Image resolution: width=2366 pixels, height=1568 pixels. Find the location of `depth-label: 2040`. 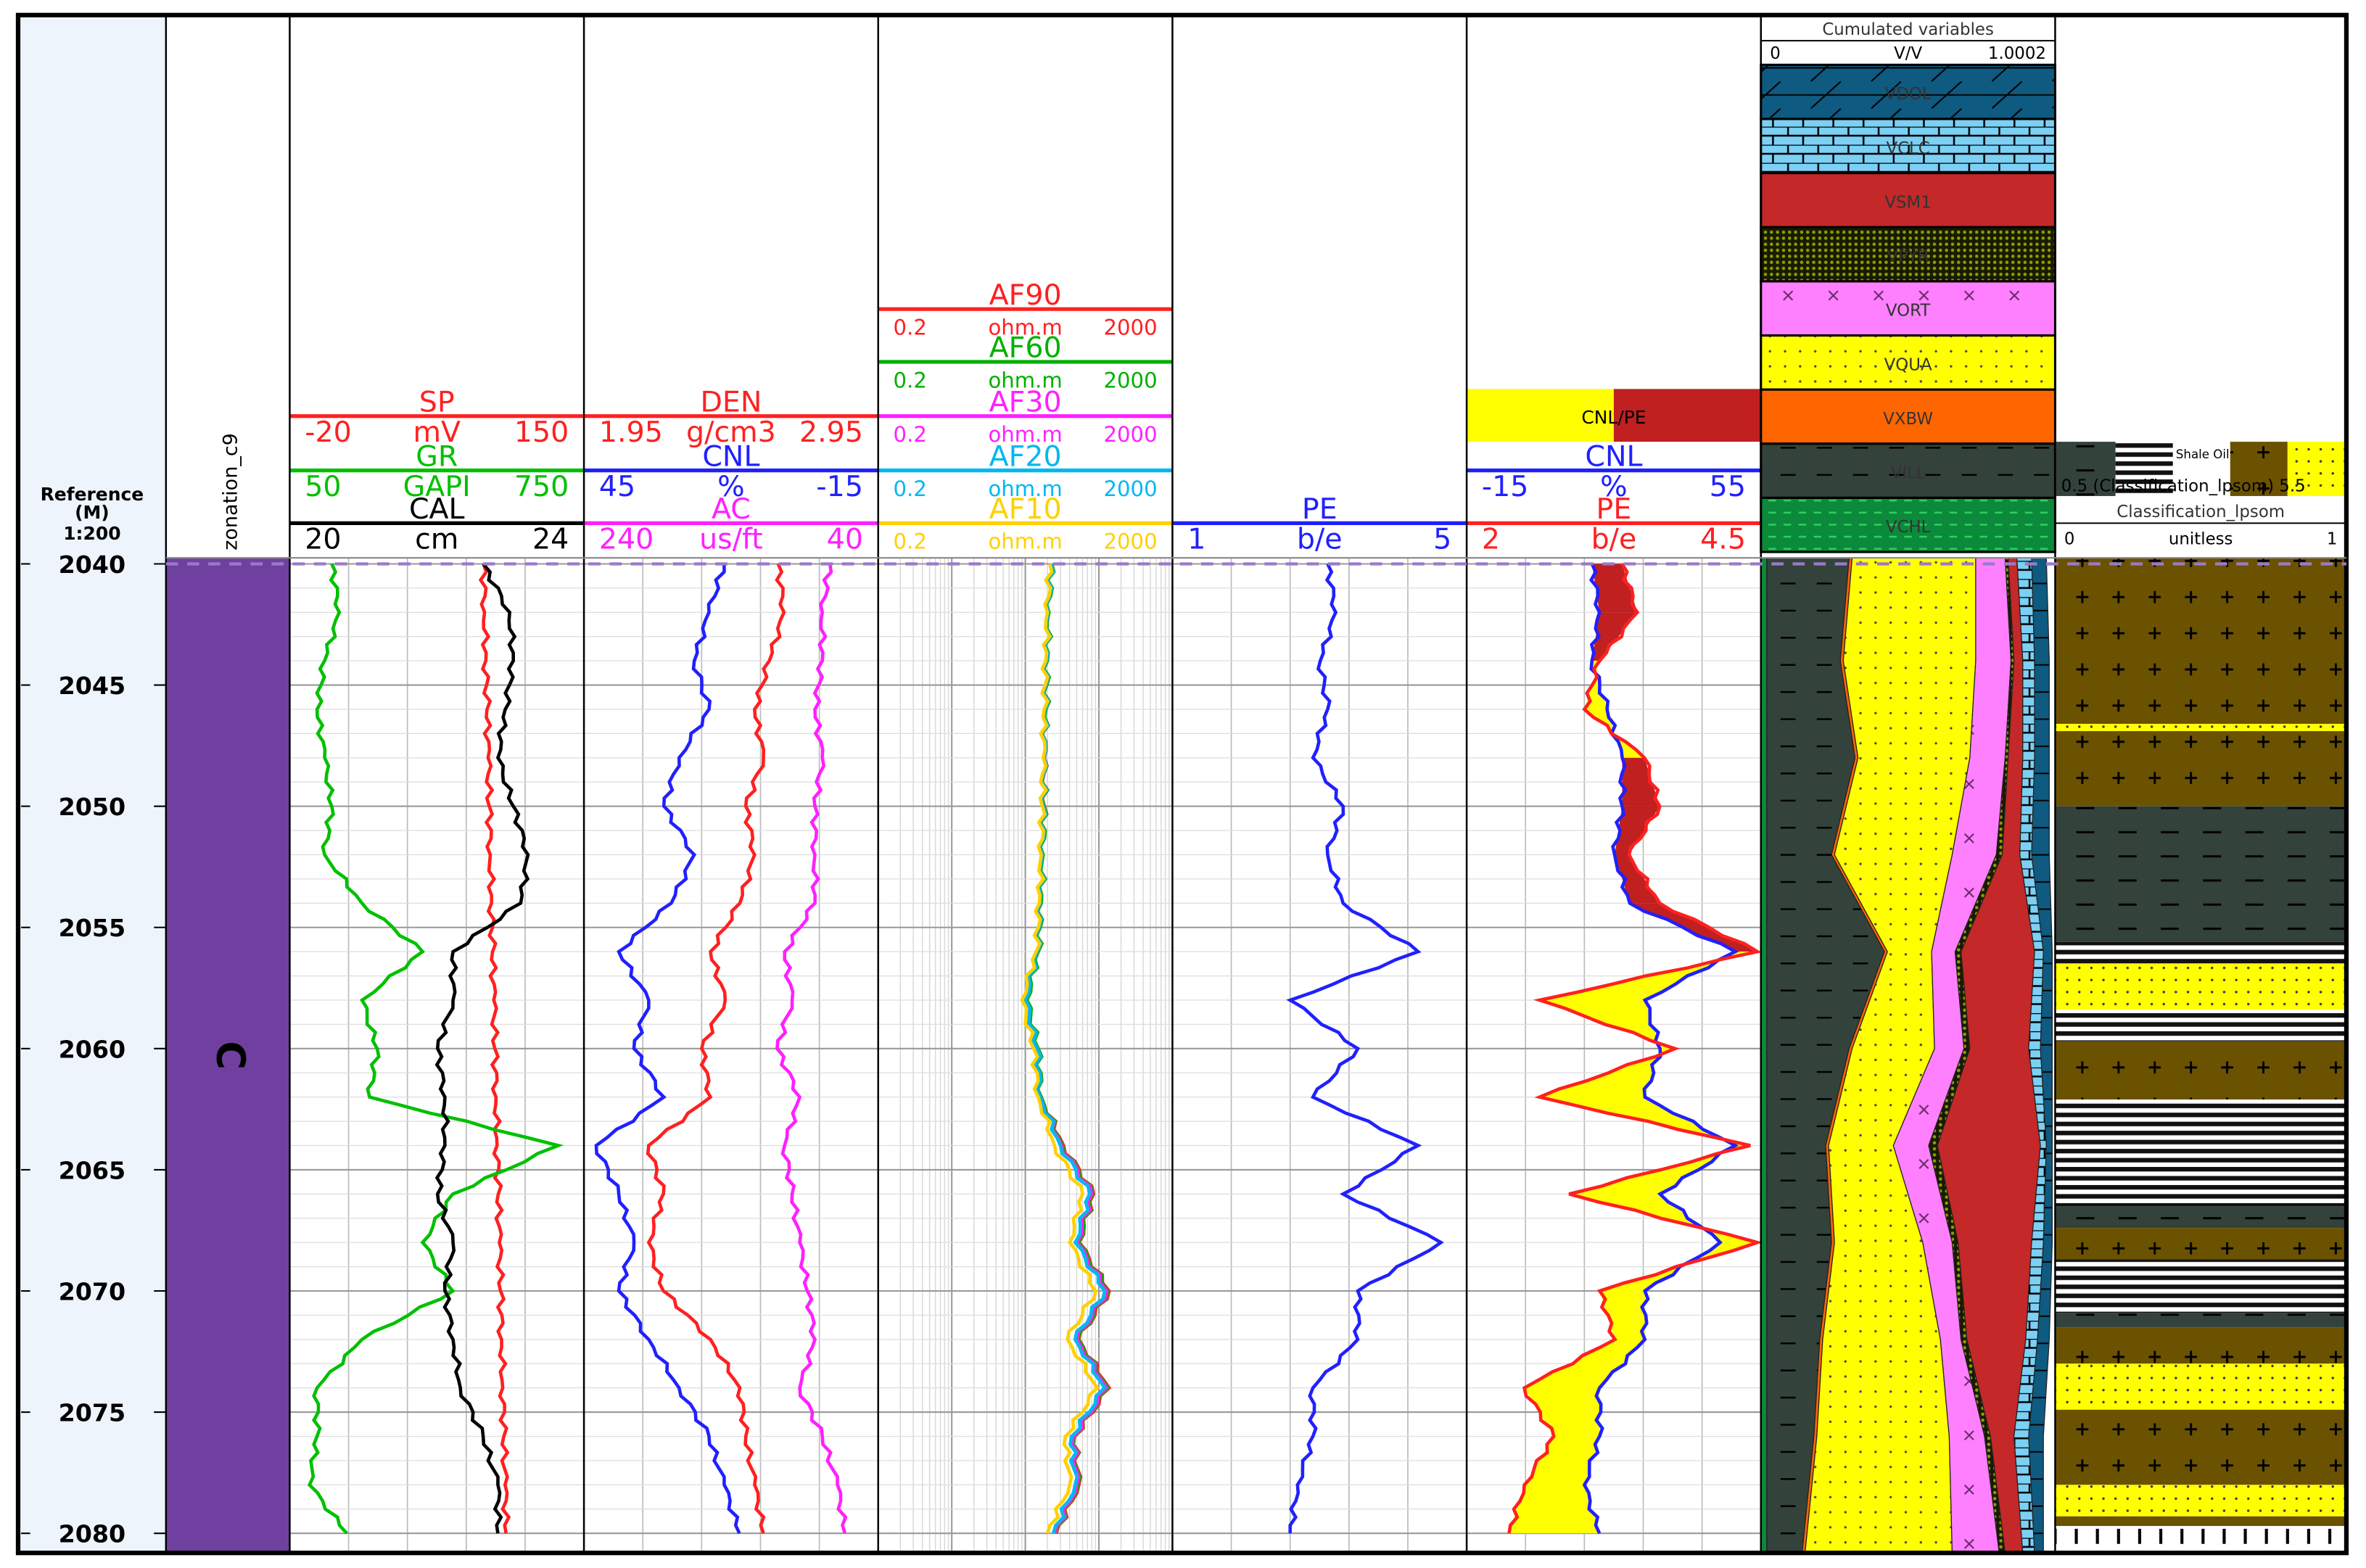

depth-label: 2040 is located at coordinates (92, 564).